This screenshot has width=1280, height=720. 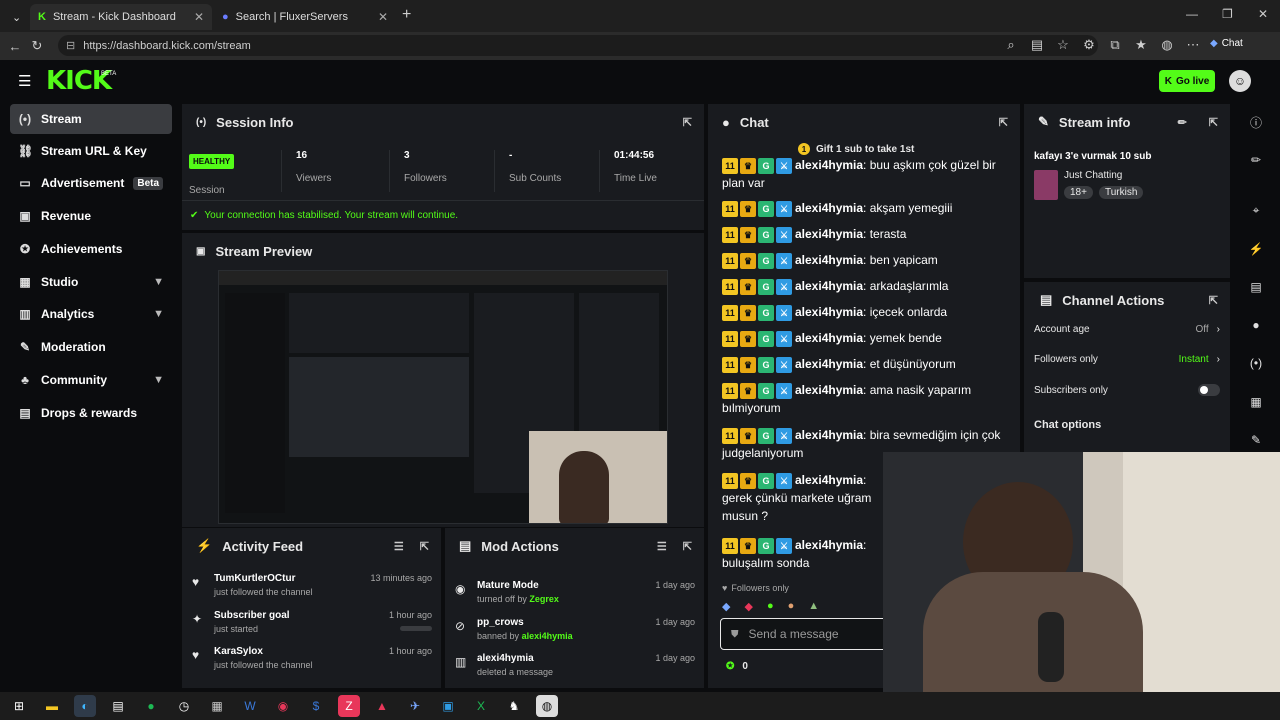 What do you see at coordinates (1167, 45) in the screenshot?
I see `profile-icon: ◍` at bounding box center [1167, 45].